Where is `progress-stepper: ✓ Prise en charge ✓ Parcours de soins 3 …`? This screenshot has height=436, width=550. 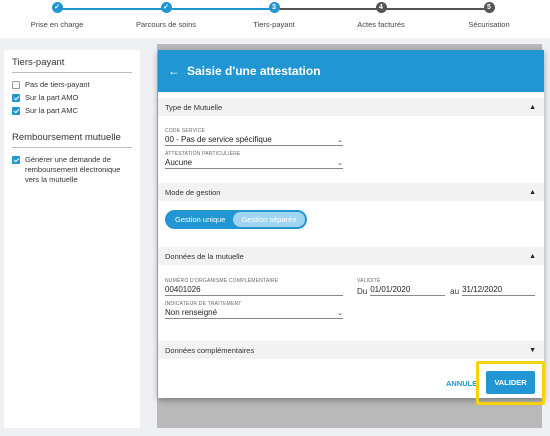
progress-stepper: ✓ Prise en charge ✓ Parcours de soins 3 … is located at coordinates (275, 19).